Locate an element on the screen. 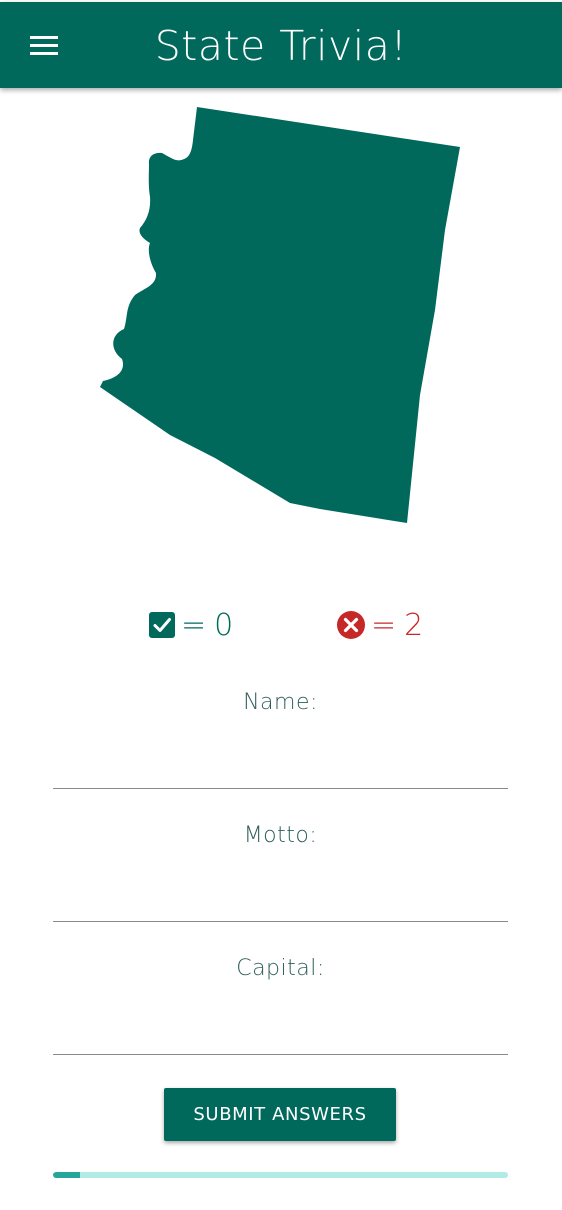 The image size is (562, 1210). correct-count: 0 is located at coordinates (224, 625).